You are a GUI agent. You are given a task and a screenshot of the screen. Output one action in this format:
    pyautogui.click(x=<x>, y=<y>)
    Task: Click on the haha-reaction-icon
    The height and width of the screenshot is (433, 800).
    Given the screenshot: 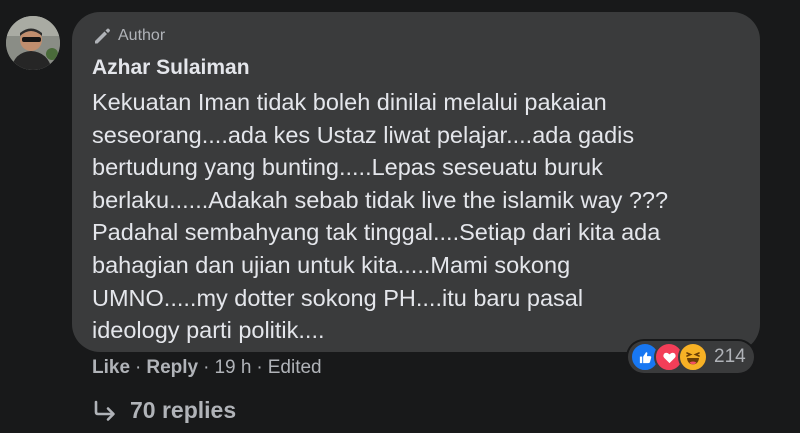 What is the action you would take?
    pyautogui.click(x=693, y=357)
    